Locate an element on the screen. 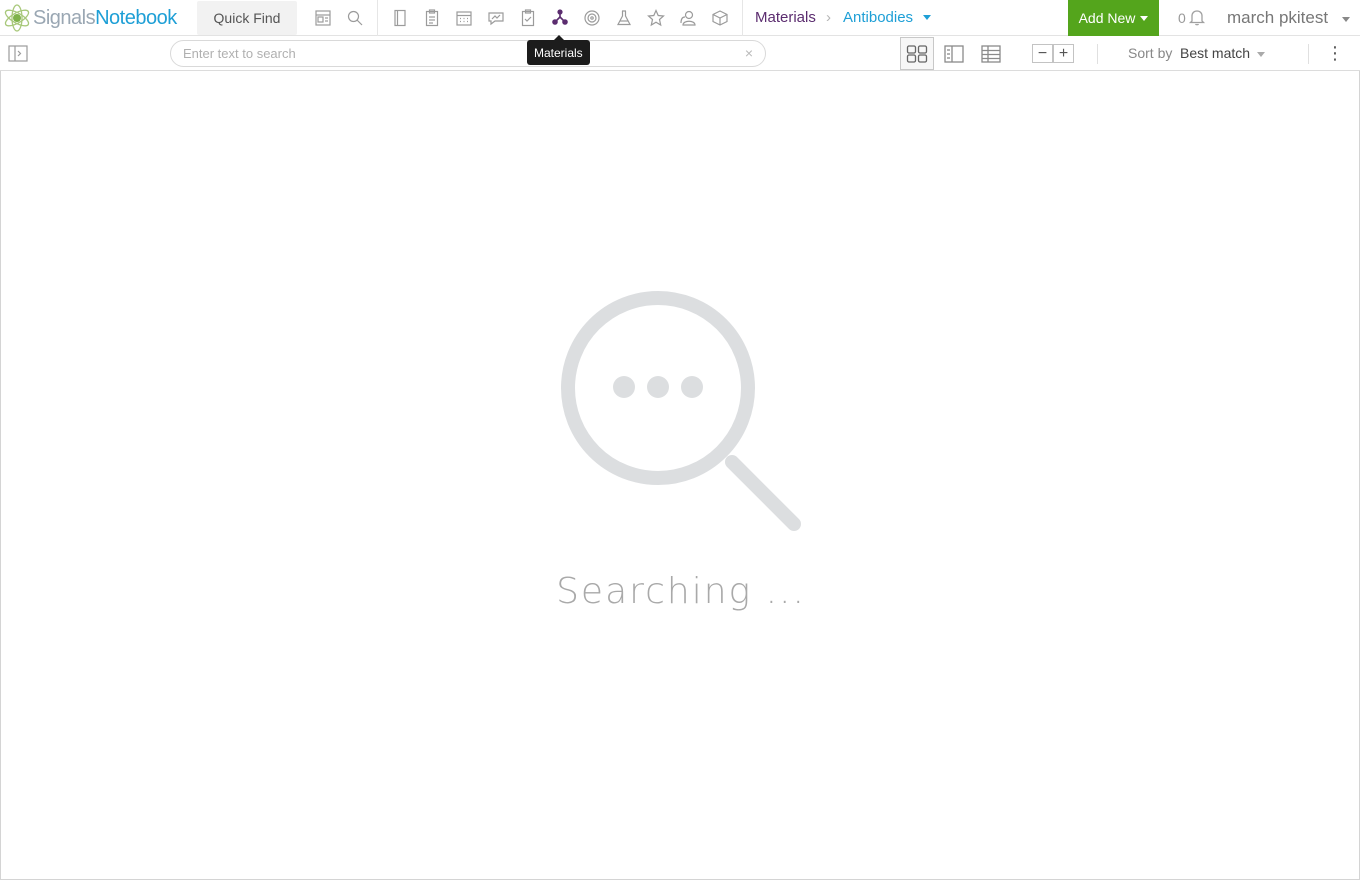  bell-icon is located at coordinates (1197, 17).